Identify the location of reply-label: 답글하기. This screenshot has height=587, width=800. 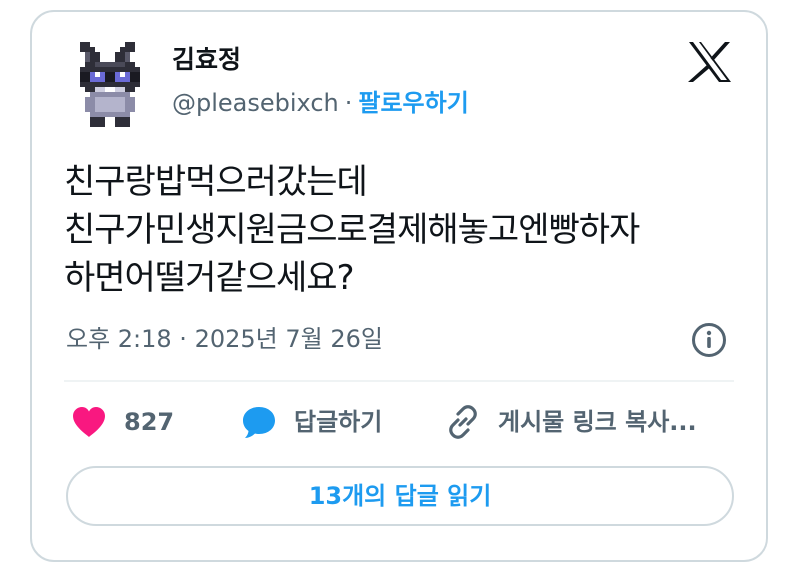
(338, 422).